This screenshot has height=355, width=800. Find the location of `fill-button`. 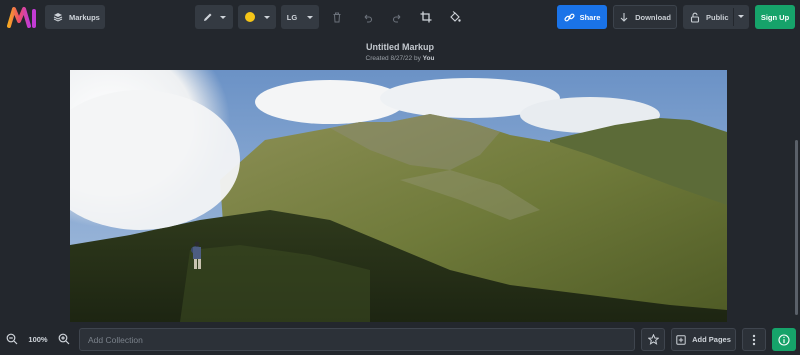

fill-button is located at coordinates (455, 17).